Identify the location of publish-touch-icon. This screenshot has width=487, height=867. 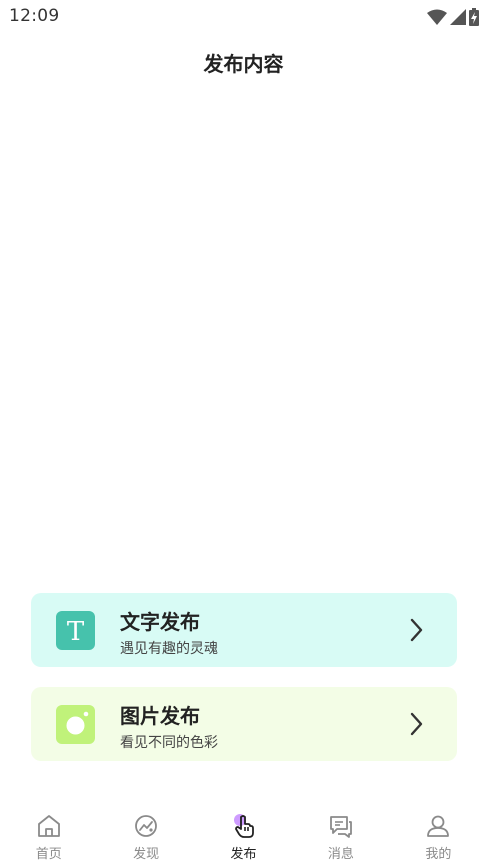
(244, 826).